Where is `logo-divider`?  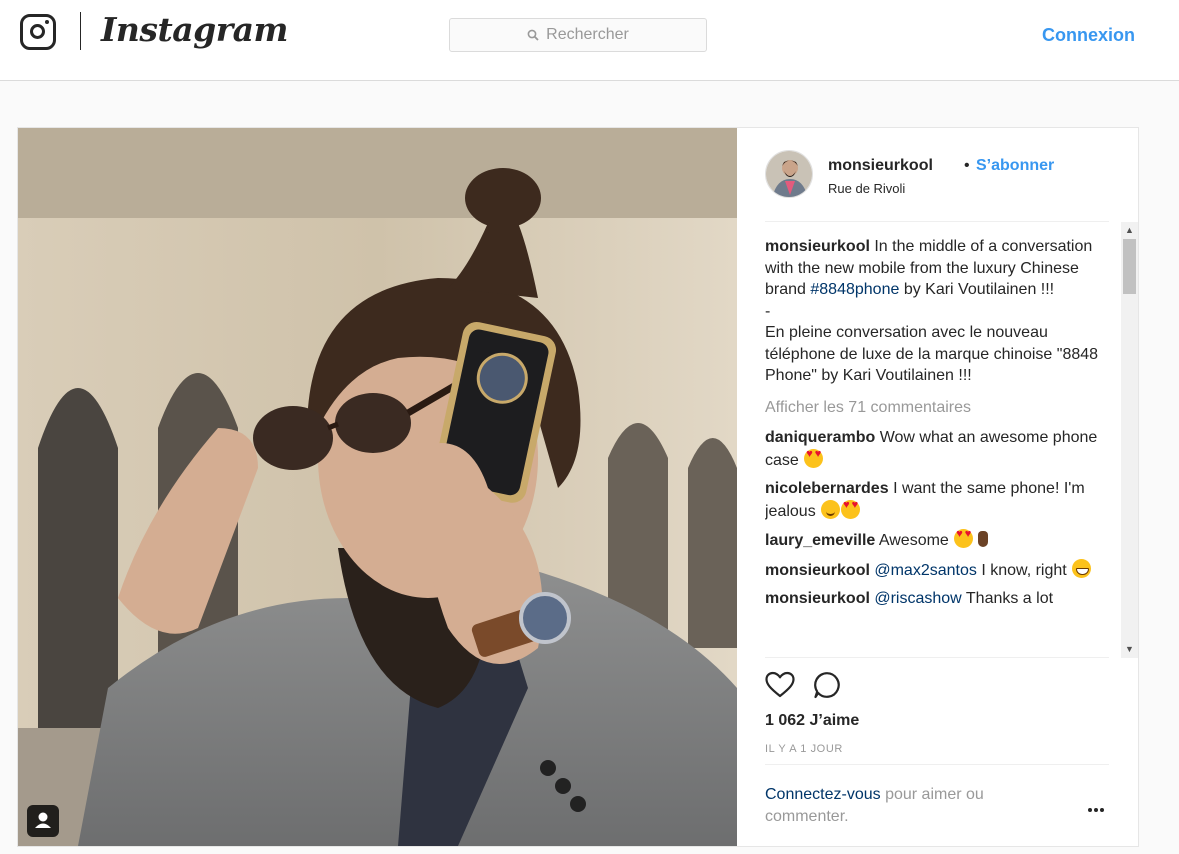 logo-divider is located at coordinates (80, 31).